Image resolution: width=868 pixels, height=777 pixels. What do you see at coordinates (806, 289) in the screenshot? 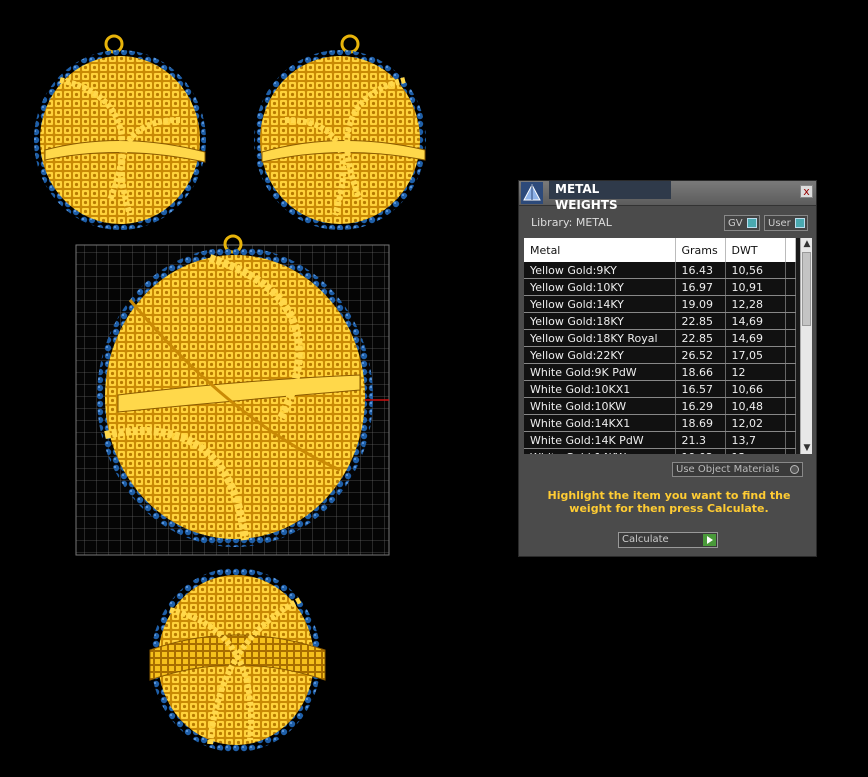
I see `scroll-thumb` at bounding box center [806, 289].